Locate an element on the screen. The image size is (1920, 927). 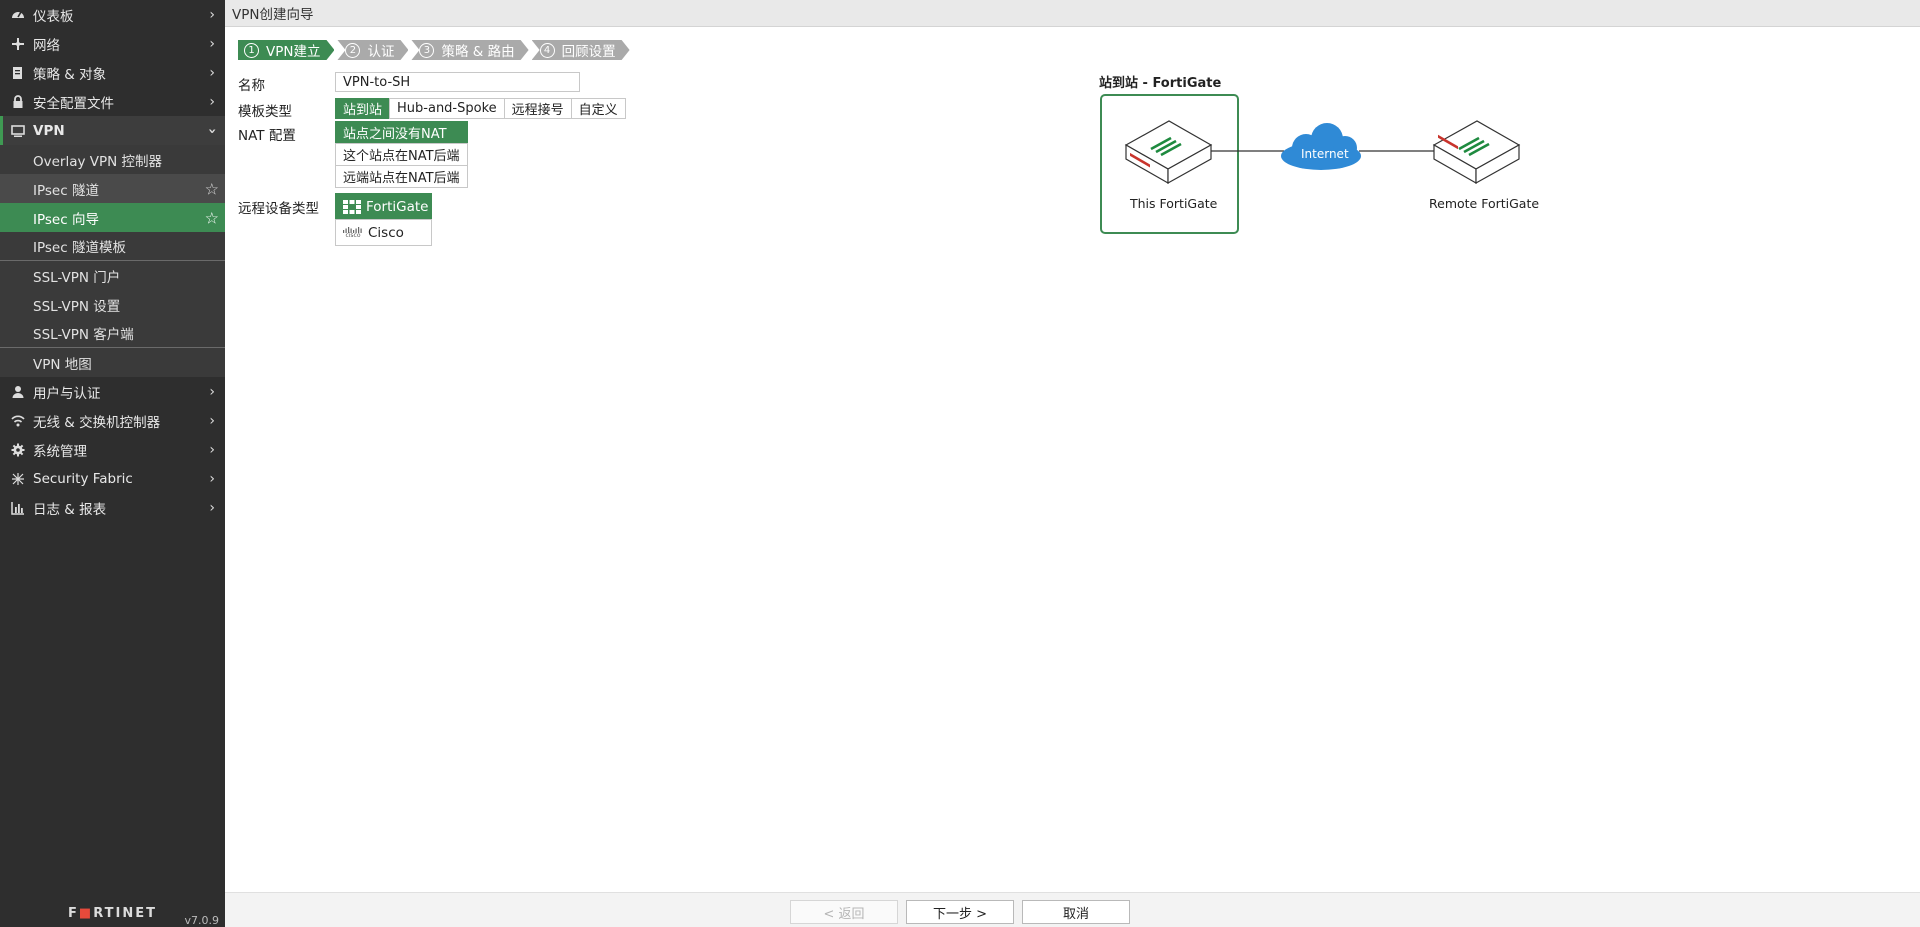
sidebar-subitem-label: SSL-VPN 门户 is located at coordinates (77, 277).